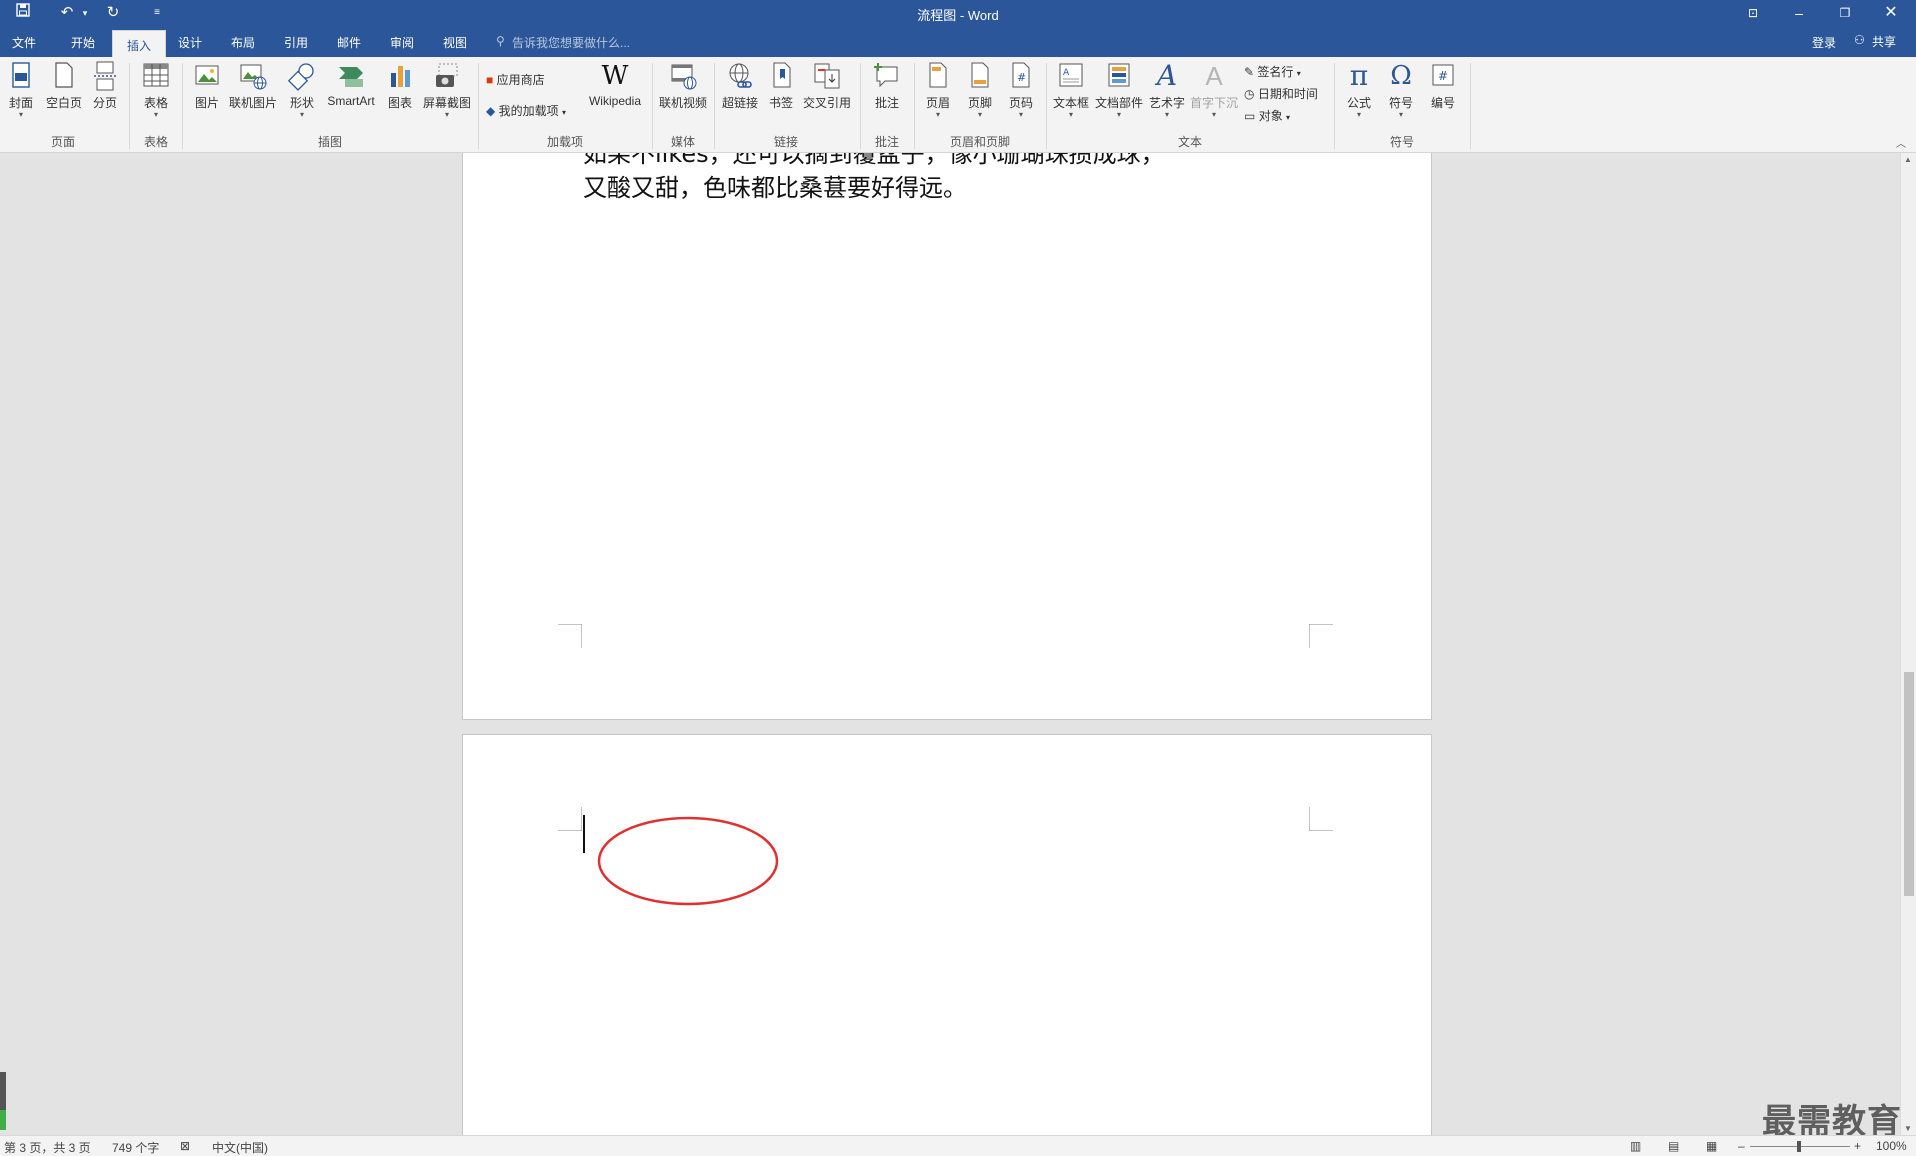  What do you see at coordinates (207, 76) in the screenshot?
I see `picture-icon` at bounding box center [207, 76].